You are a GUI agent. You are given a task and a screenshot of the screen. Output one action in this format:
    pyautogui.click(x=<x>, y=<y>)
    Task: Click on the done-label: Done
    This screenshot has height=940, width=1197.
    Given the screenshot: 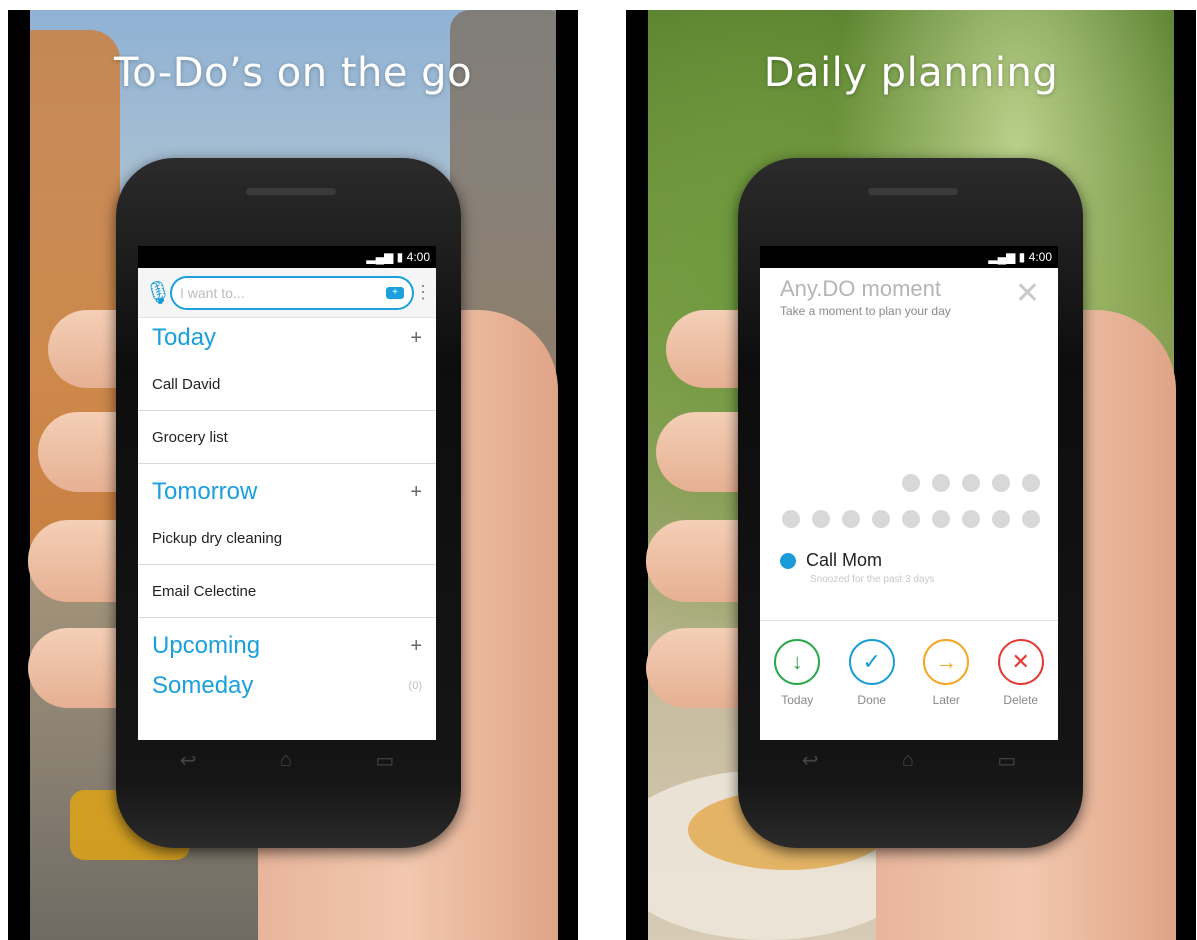 What is the action you would take?
    pyautogui.click(x=872, y=700)
    